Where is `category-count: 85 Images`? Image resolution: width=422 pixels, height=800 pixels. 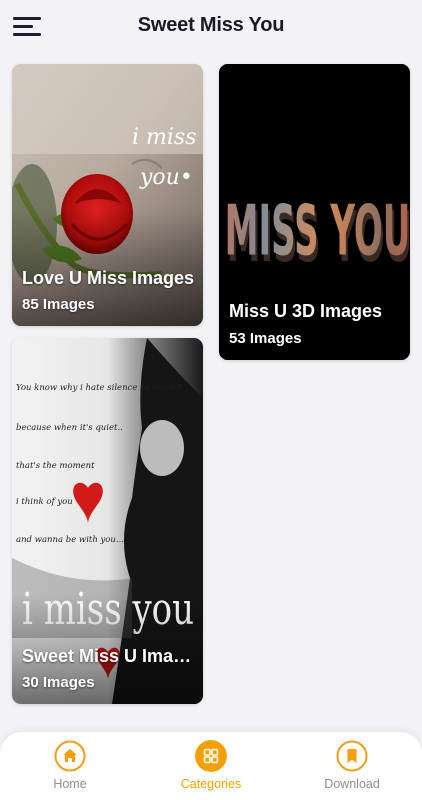 category-count: 85 Images is located at coordinates (58, 304).